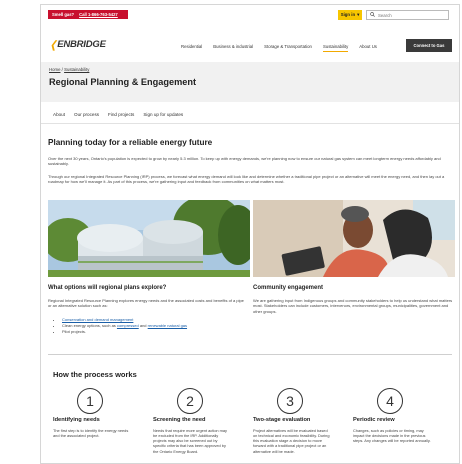 Image resolution: width=462 pixels, height=464 pixels. I want to click on search-icon, so click(372, 15).